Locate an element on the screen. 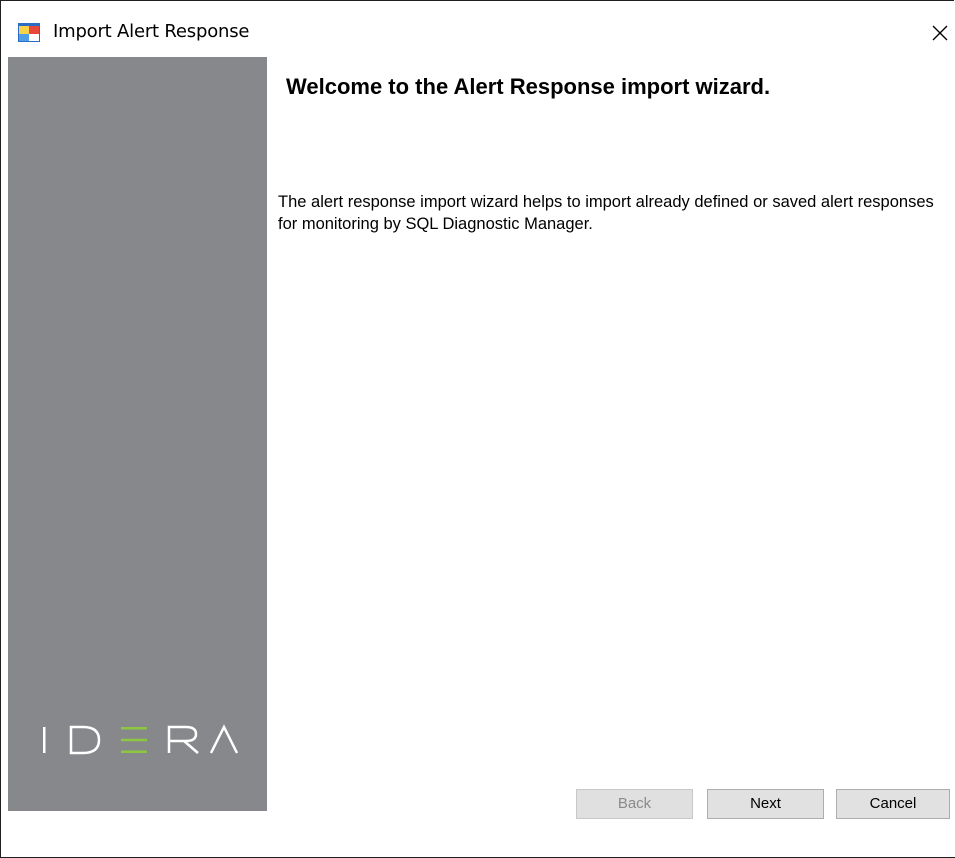 This screenshot has width=955, height=858. title-bar: Import Alert Response is located at coordinates (478, 29).